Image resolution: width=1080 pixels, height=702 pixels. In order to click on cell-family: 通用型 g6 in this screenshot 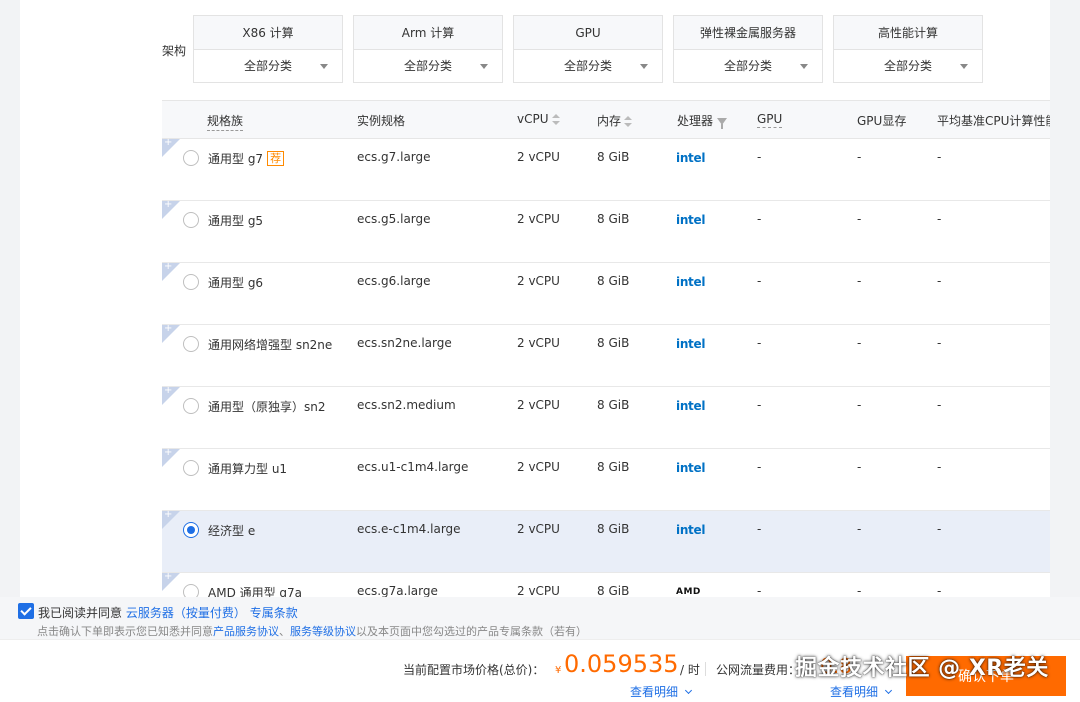, I will do `click(235, 282)`.